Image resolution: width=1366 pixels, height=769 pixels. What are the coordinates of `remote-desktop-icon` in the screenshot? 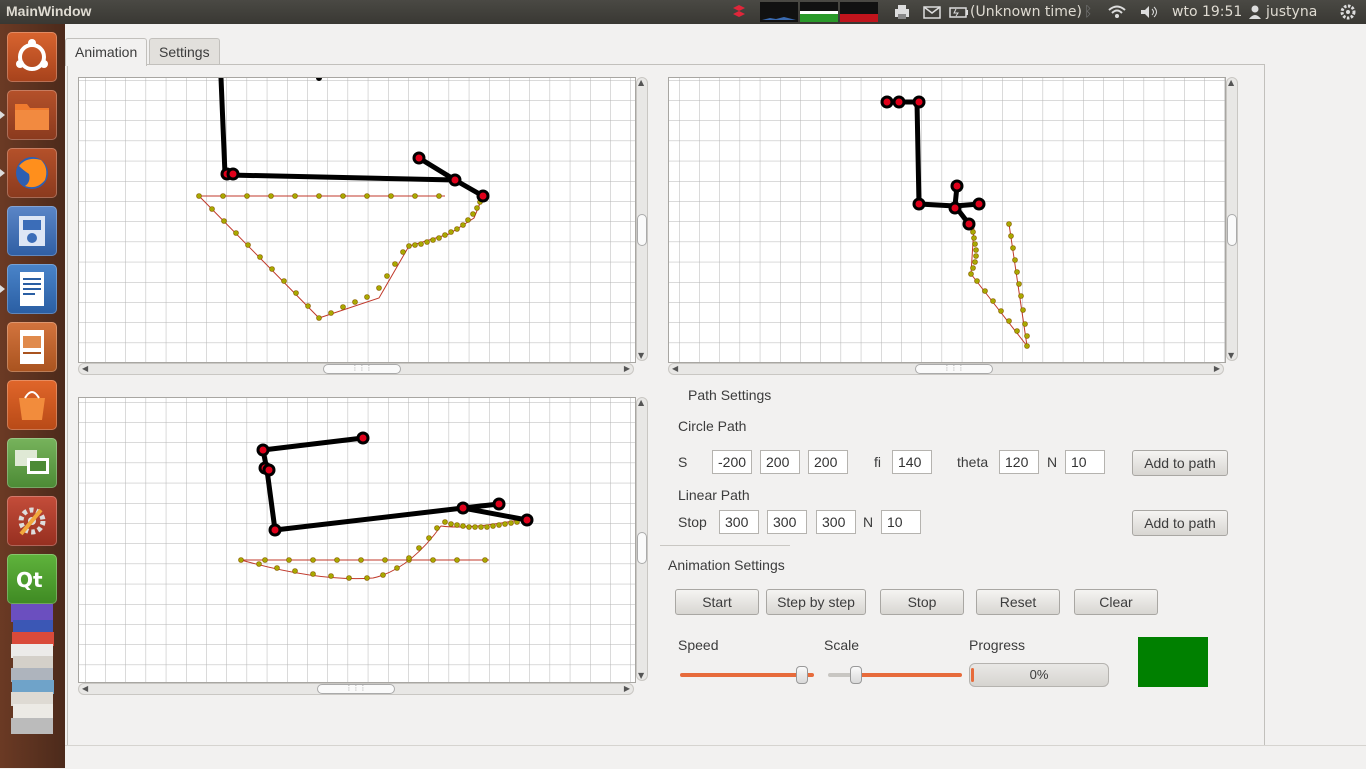 It's located at (32, 463).